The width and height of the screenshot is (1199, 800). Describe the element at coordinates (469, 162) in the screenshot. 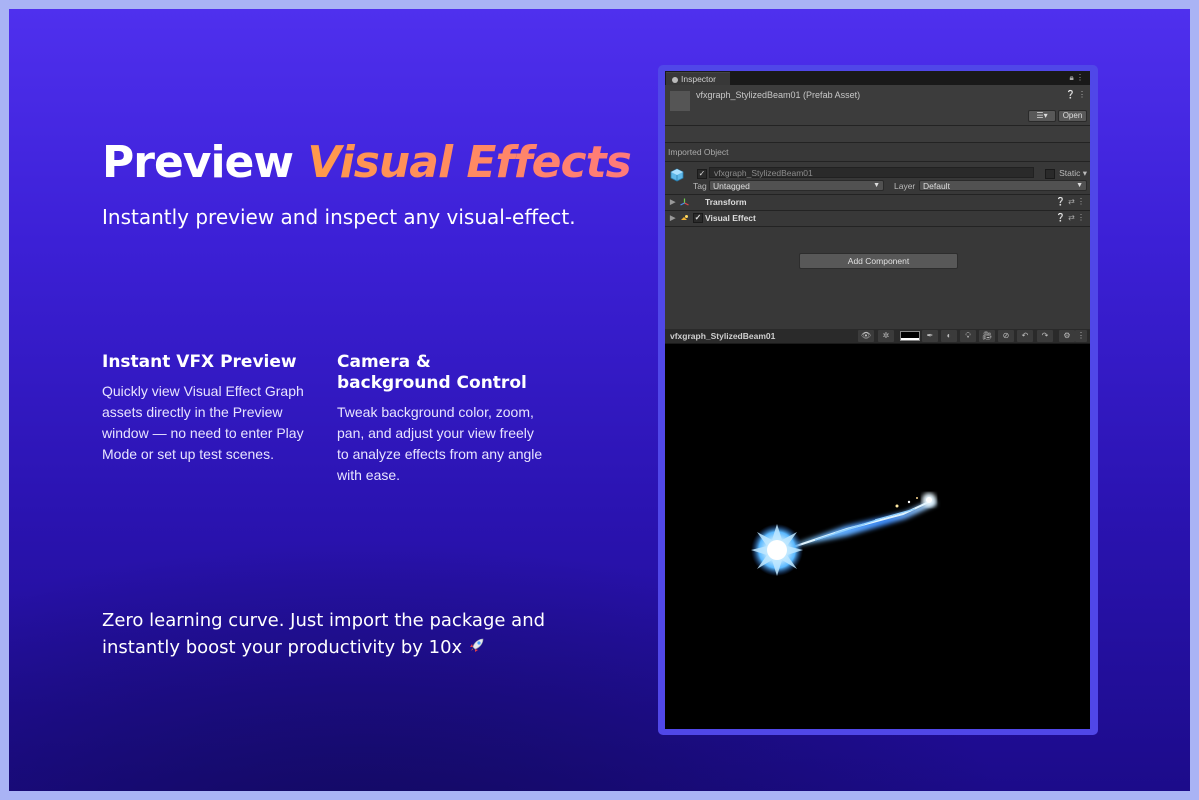

I see `headline-accent: Visual Effects` at that location.